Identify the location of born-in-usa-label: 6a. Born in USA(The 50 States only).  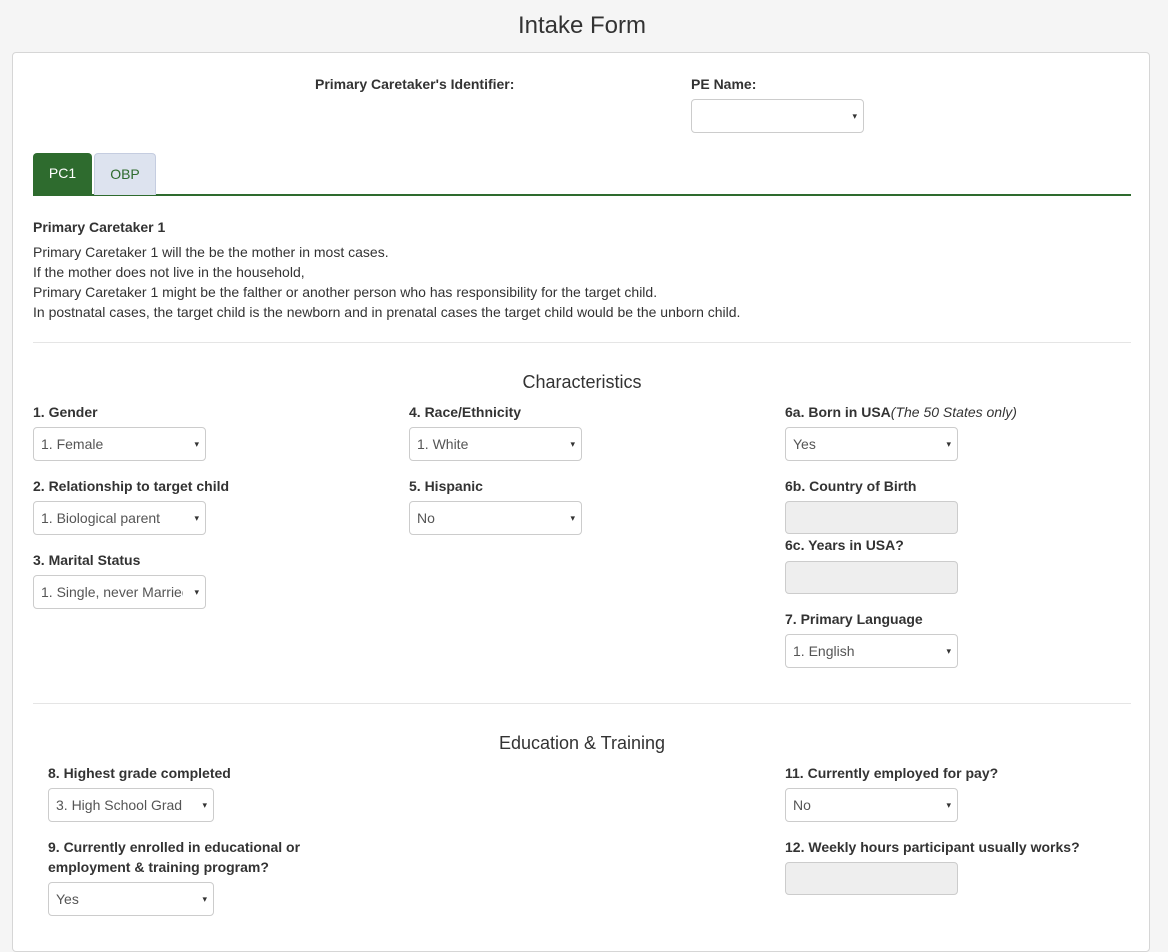
(901, 412).